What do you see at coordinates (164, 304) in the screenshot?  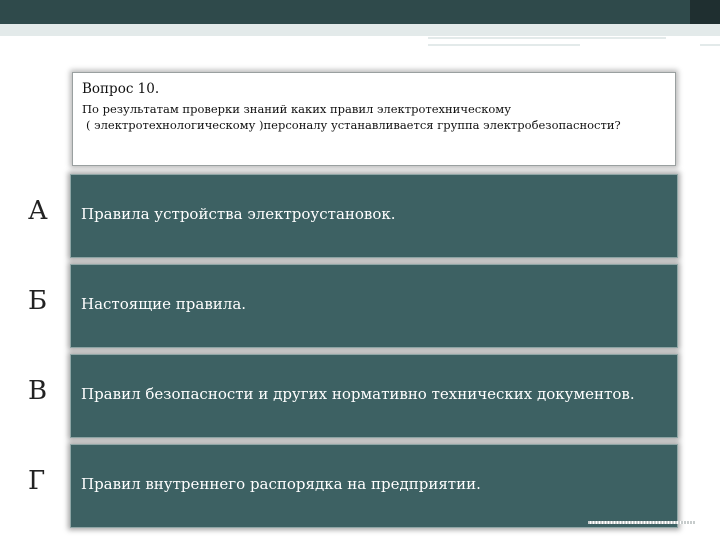 I see `answer-label: Настоящие правила.` at bounding box center [164, 304].